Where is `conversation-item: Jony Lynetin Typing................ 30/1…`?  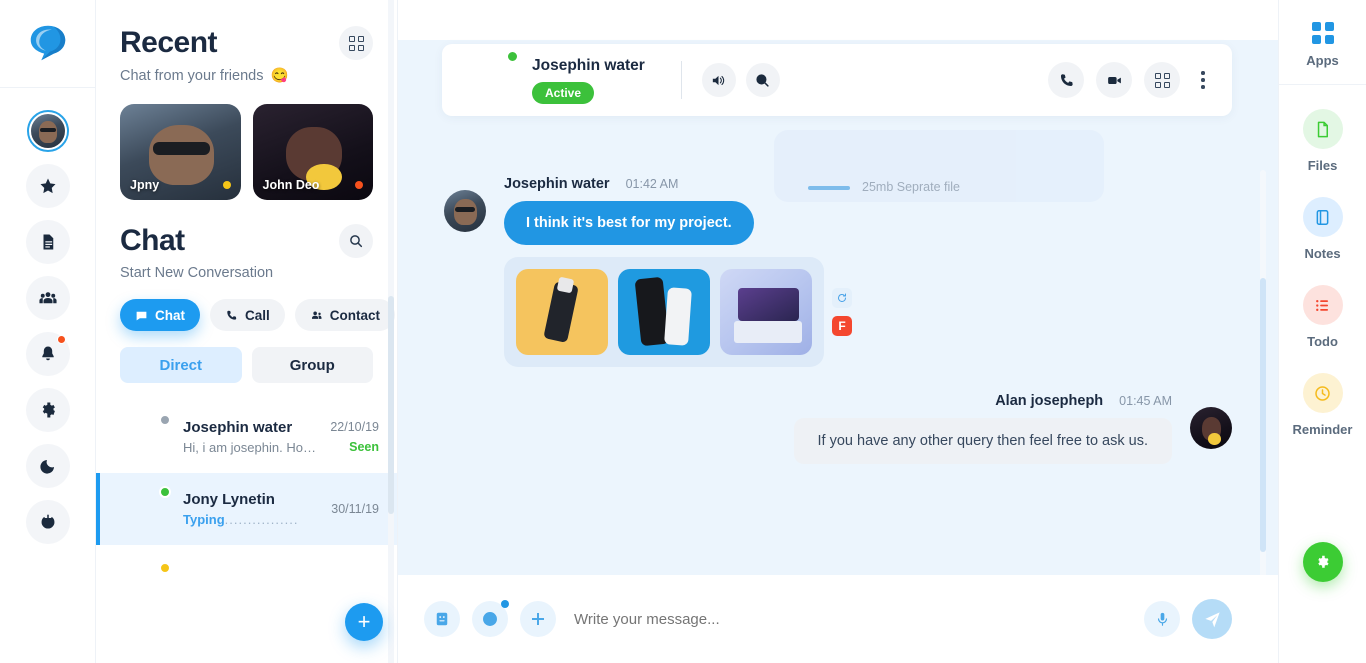 conversation-item: Jony Lynetin Typing................ 30/1… is located at coordinates (246, 509).